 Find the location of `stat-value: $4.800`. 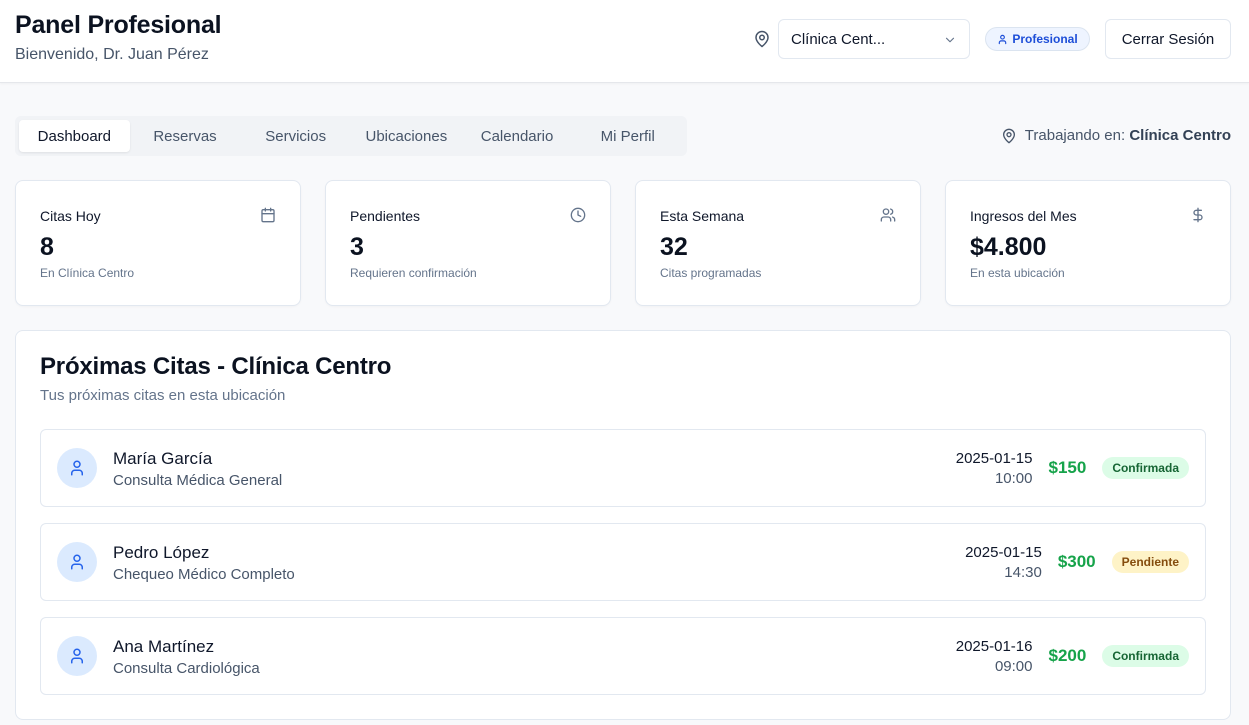

stat-value: $4.800 is located at coordinates (1008, 247).